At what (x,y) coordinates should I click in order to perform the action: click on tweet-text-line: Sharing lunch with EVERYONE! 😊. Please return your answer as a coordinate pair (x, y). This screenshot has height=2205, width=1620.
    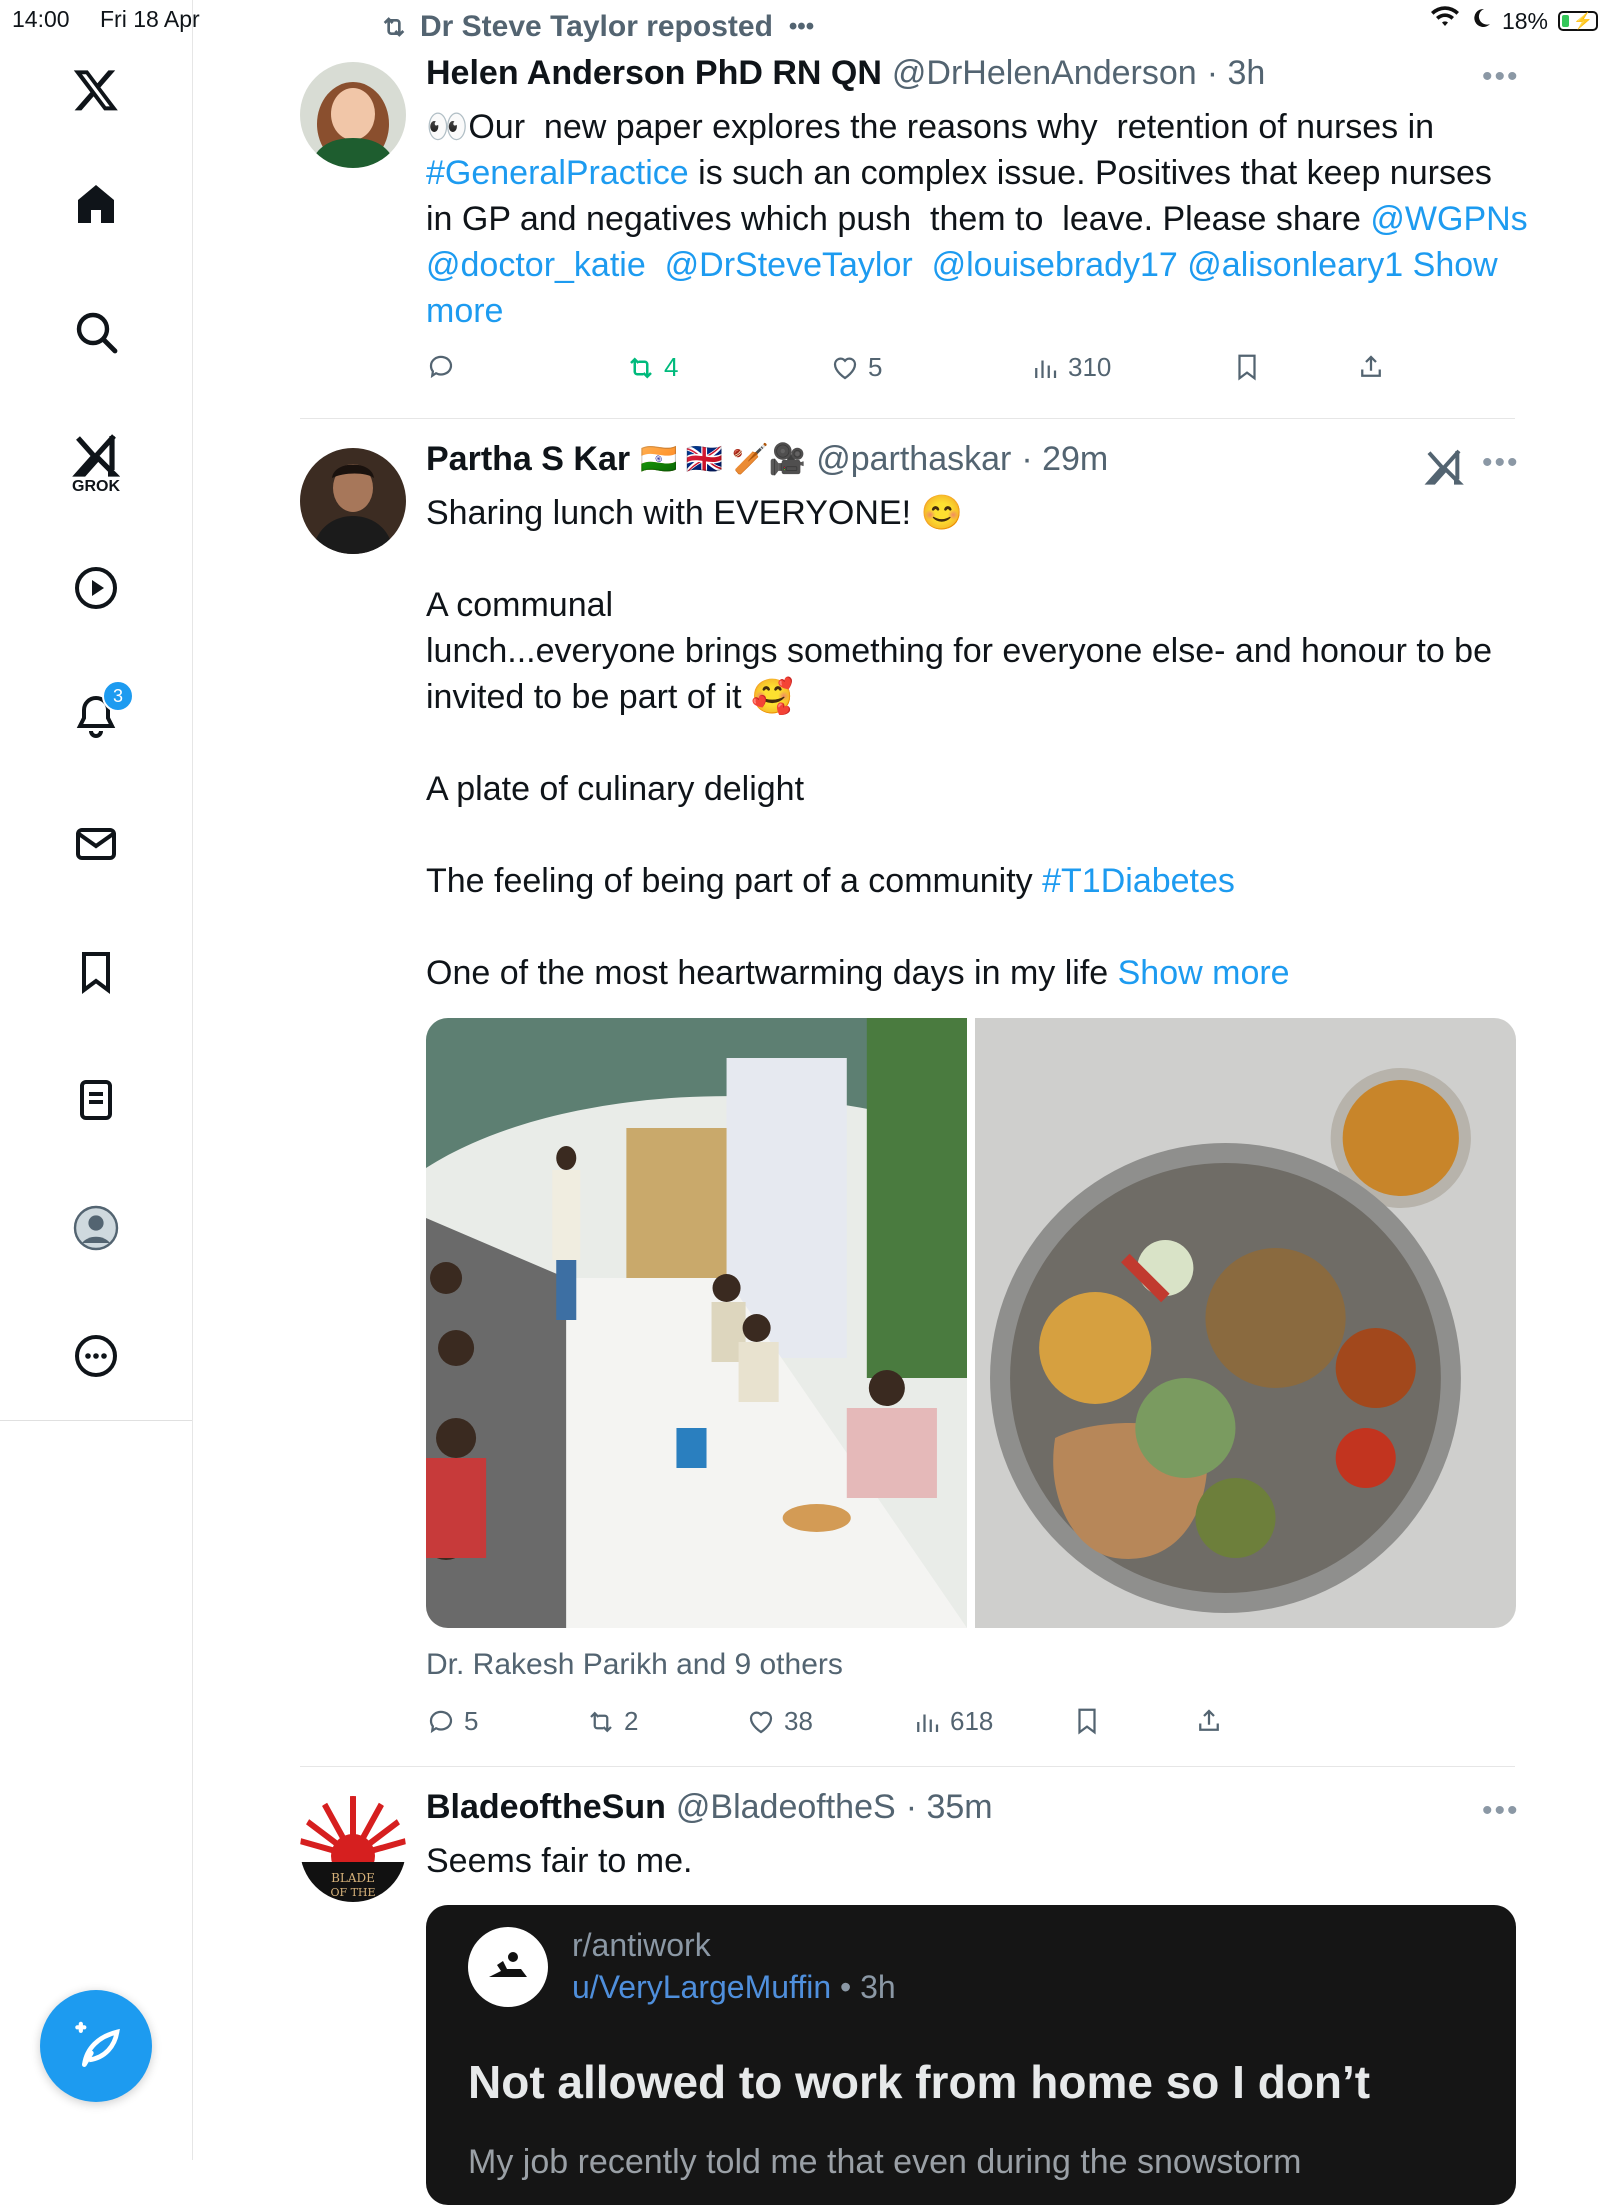
    Looking at the image, I should click on (971, 513).